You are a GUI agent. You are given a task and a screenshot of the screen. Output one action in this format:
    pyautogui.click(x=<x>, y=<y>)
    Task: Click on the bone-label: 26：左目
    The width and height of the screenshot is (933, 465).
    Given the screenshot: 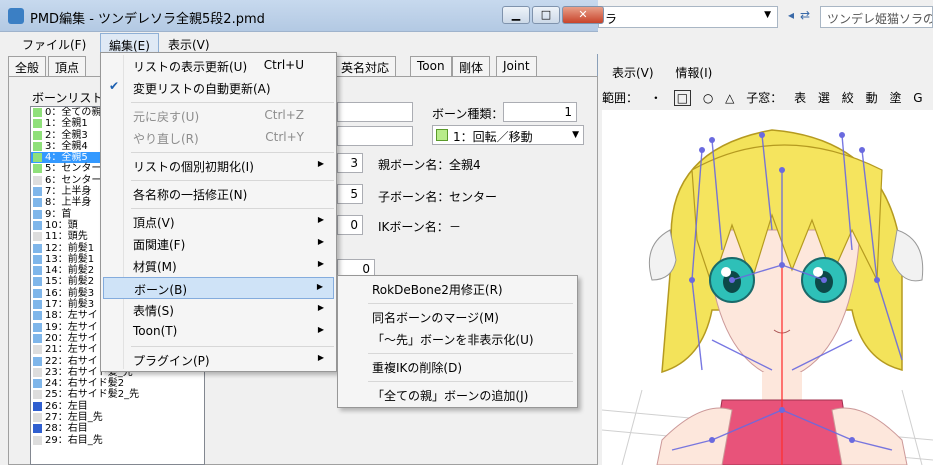 What is the action you would take?
    pyautogui.click(x=66, y=406)
    